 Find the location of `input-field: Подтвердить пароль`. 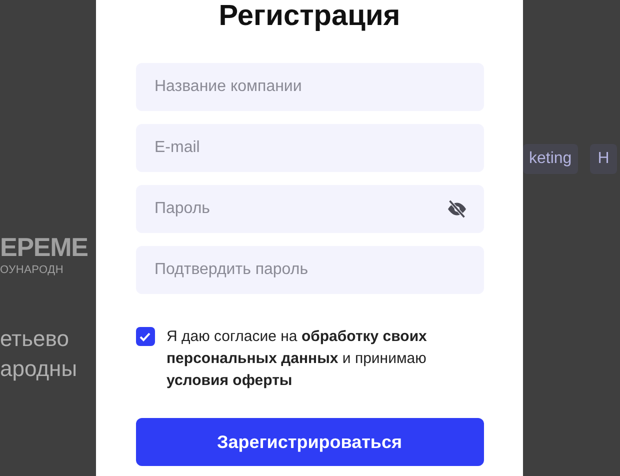

input-field: Подтвердить пароль is located at coordinates (310, 270).